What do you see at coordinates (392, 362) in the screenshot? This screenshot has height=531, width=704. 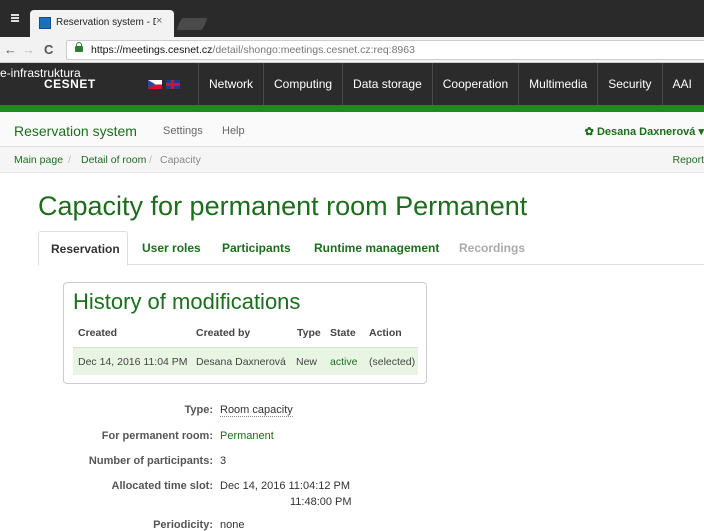 I see `row-action: (selected)` at bounding box center [392, 362].